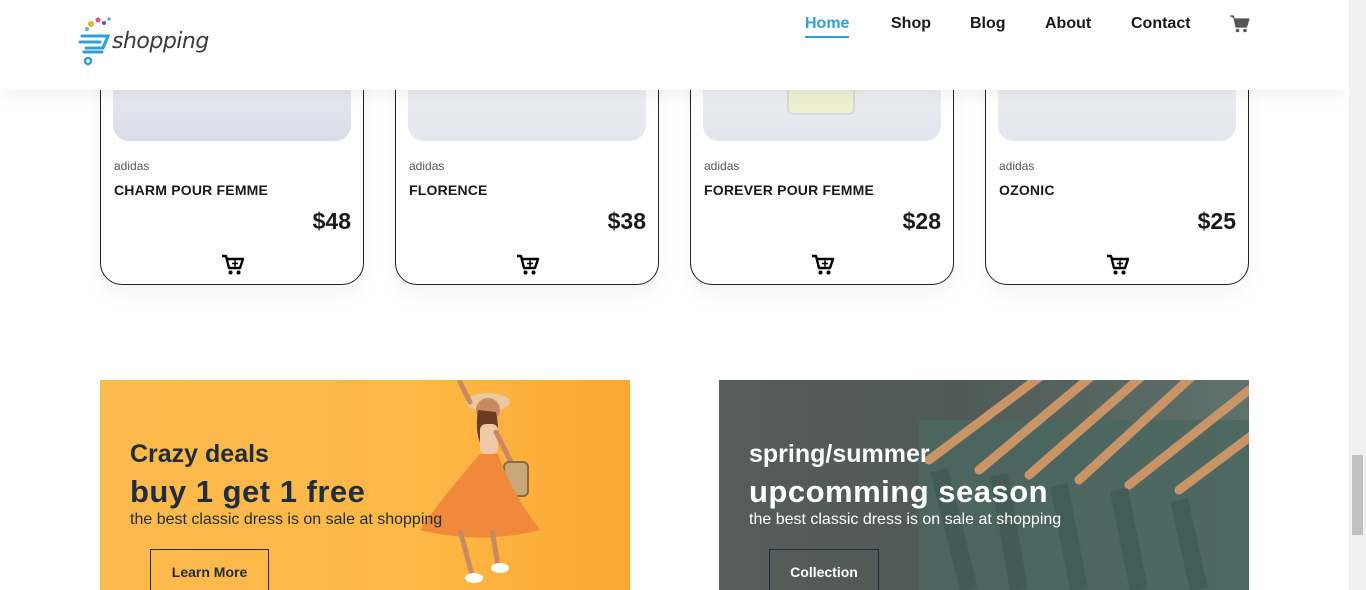 This screenshot has height=590, width=1366. I want to click on product-price: $25, so click(1216, 221).